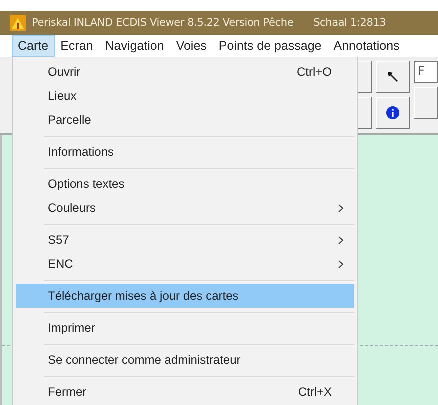  Describe the element at coordinates (185, 296) in the screenshot. I see `menu-entry: Télécharger mises à jour des cartes` at that location.